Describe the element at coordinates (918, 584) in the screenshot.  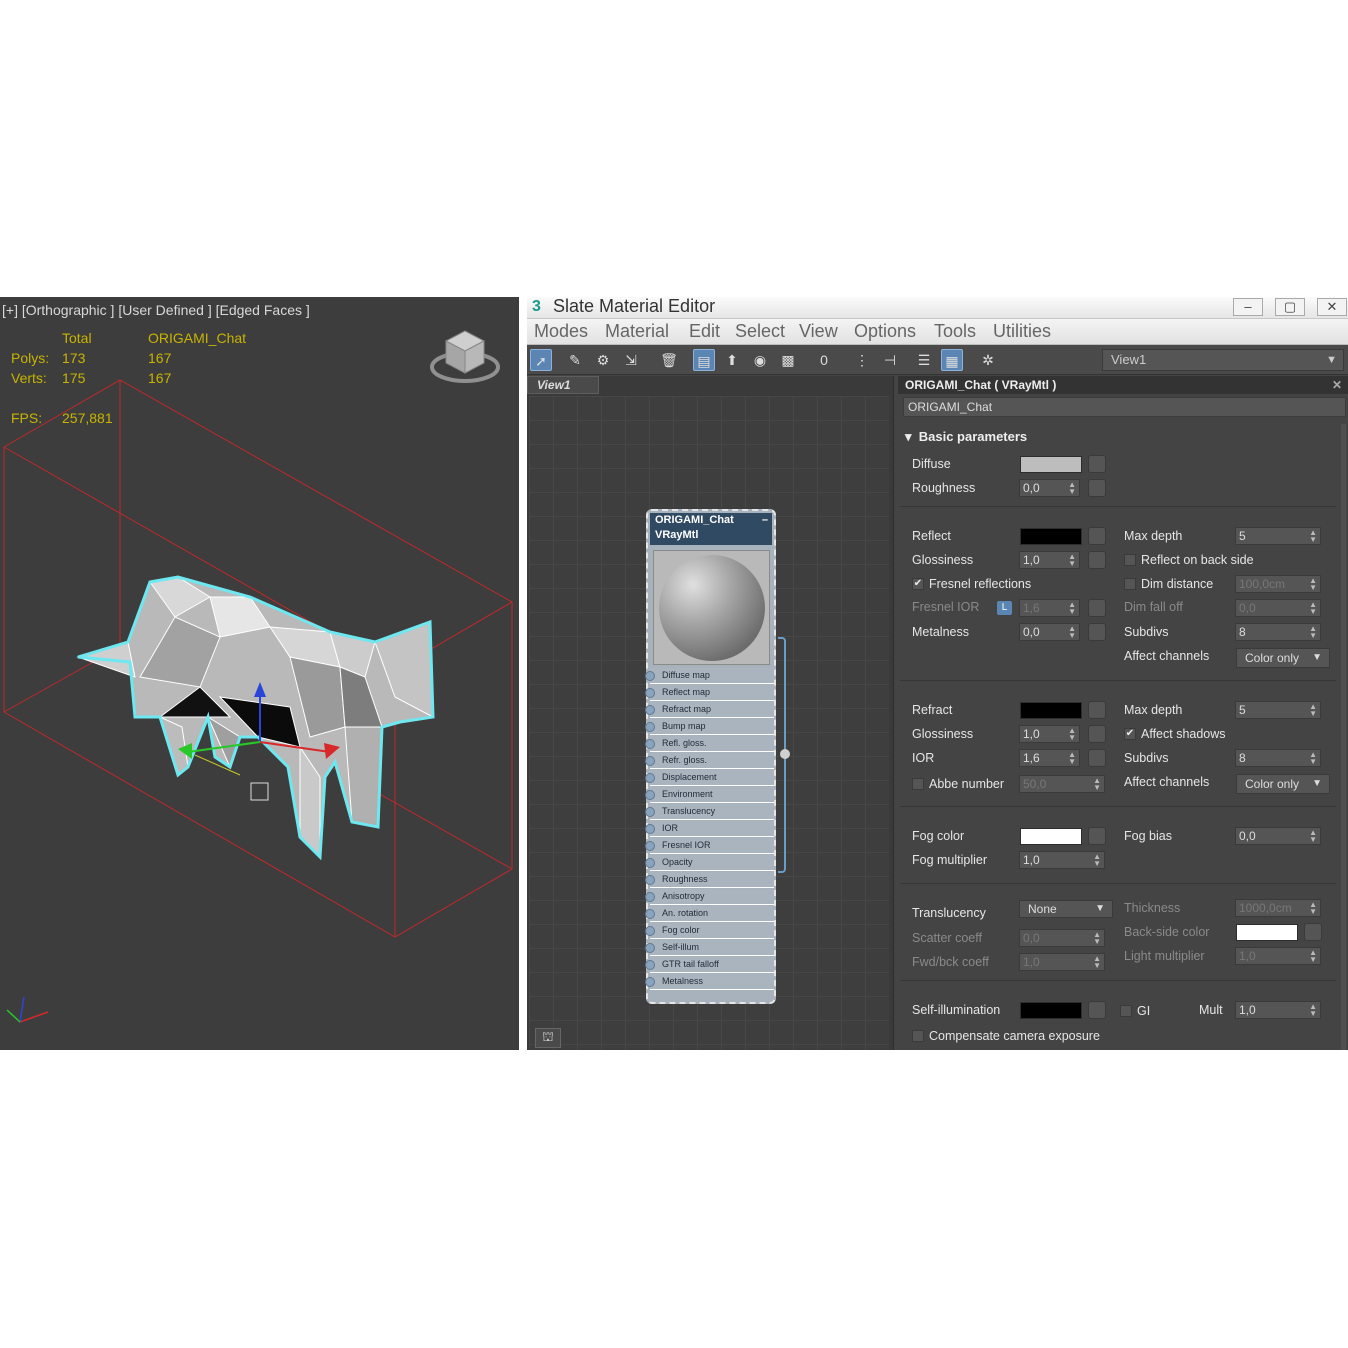
I see `fresnel-checkbox: ✔` at that location.